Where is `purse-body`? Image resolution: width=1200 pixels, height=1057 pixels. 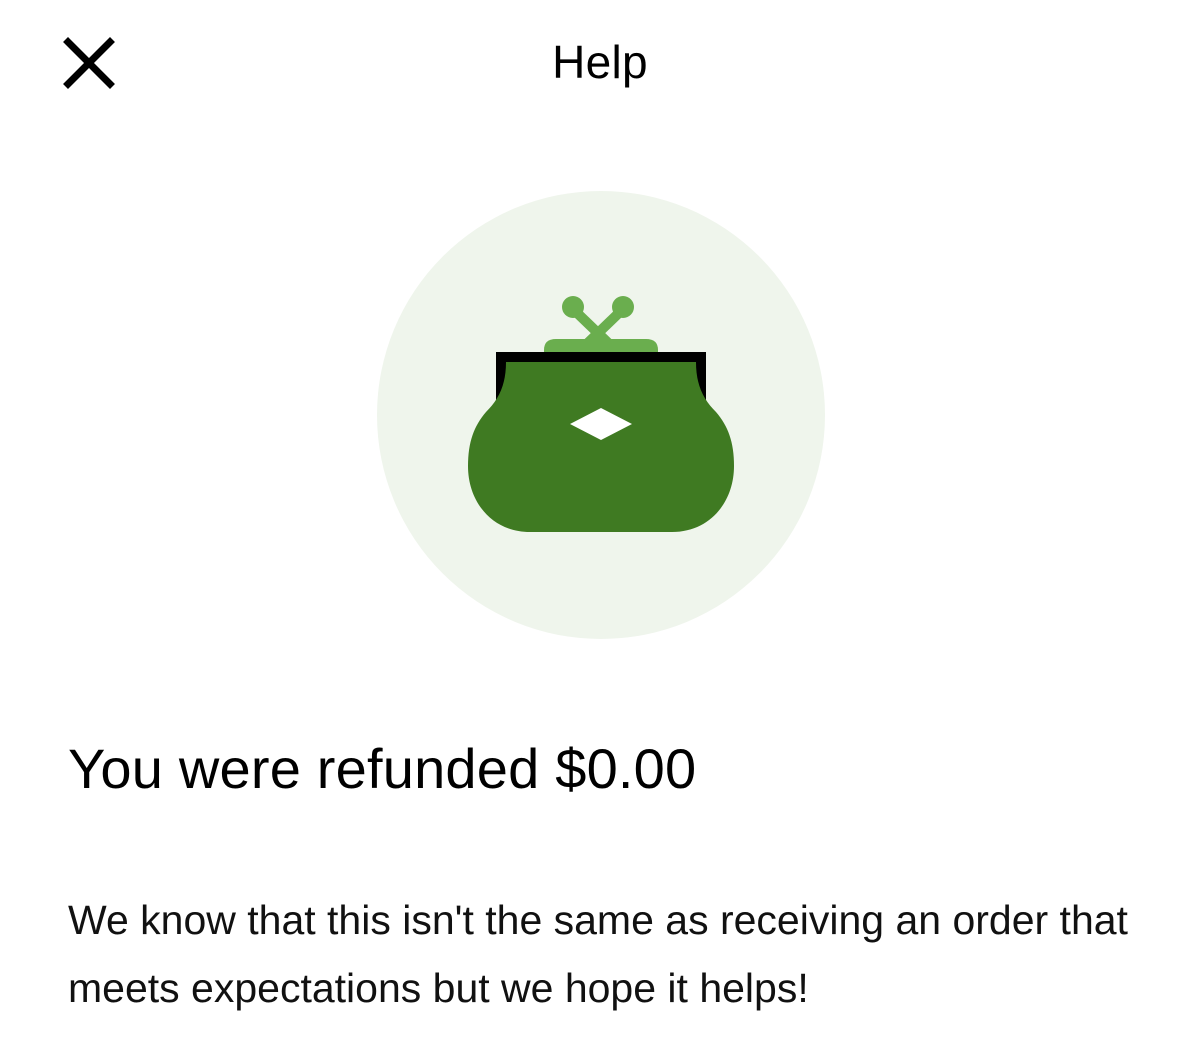 purse-body is located at coordinates (601, 447).